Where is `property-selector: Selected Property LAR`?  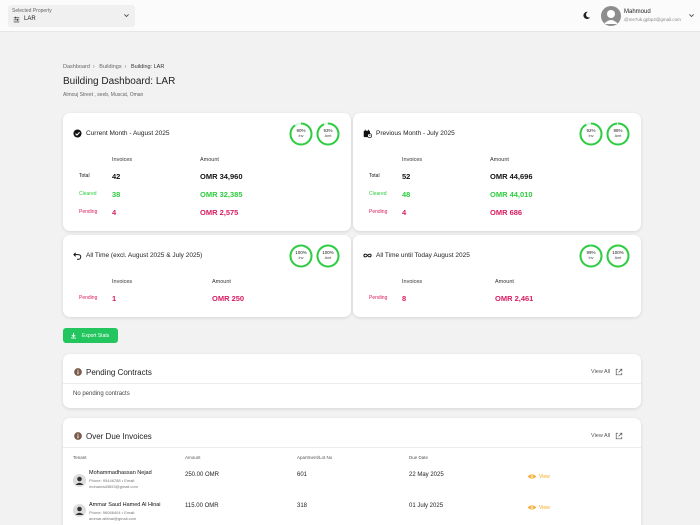 property-selector: Selected Property LAR is located at coordinates (71, 16).